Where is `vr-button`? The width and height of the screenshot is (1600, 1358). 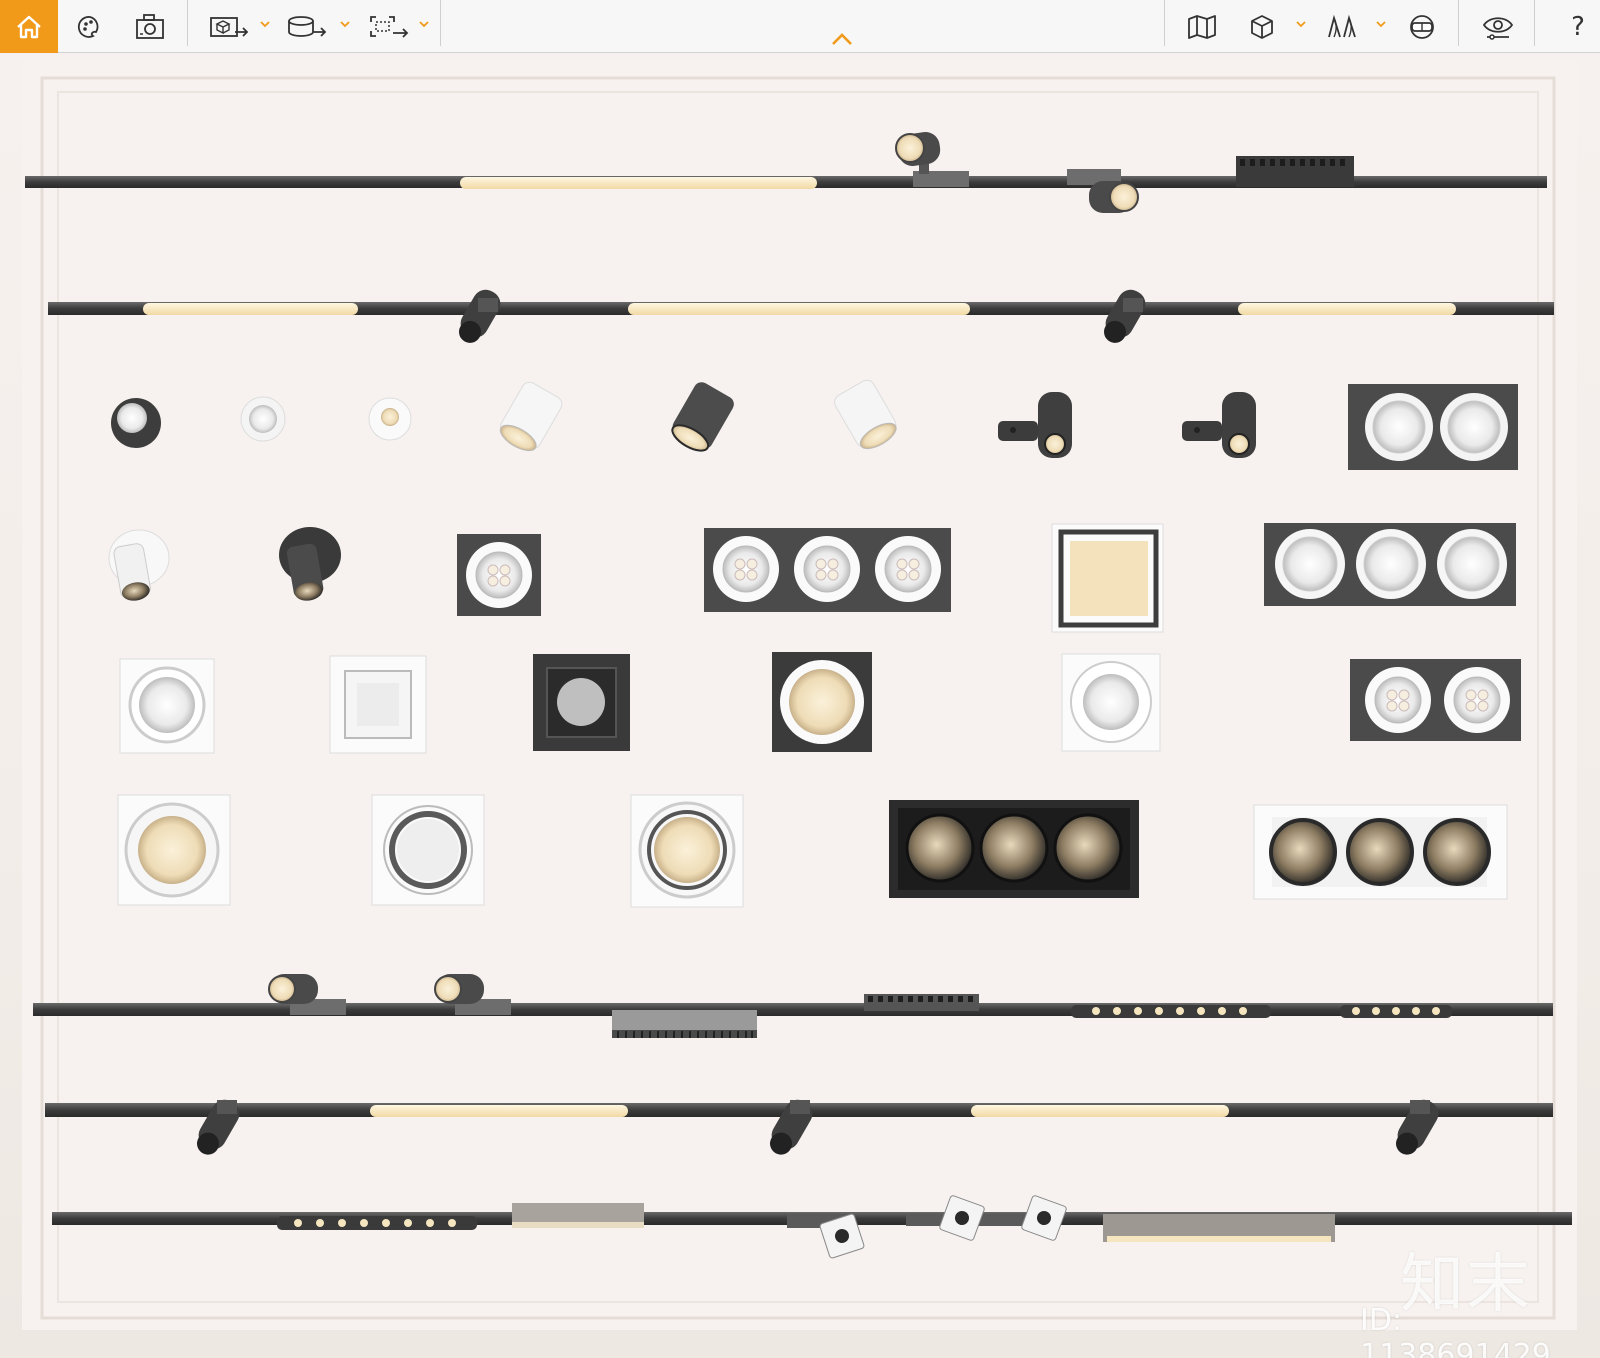 vr-button is located at coordinates (1422, 26).